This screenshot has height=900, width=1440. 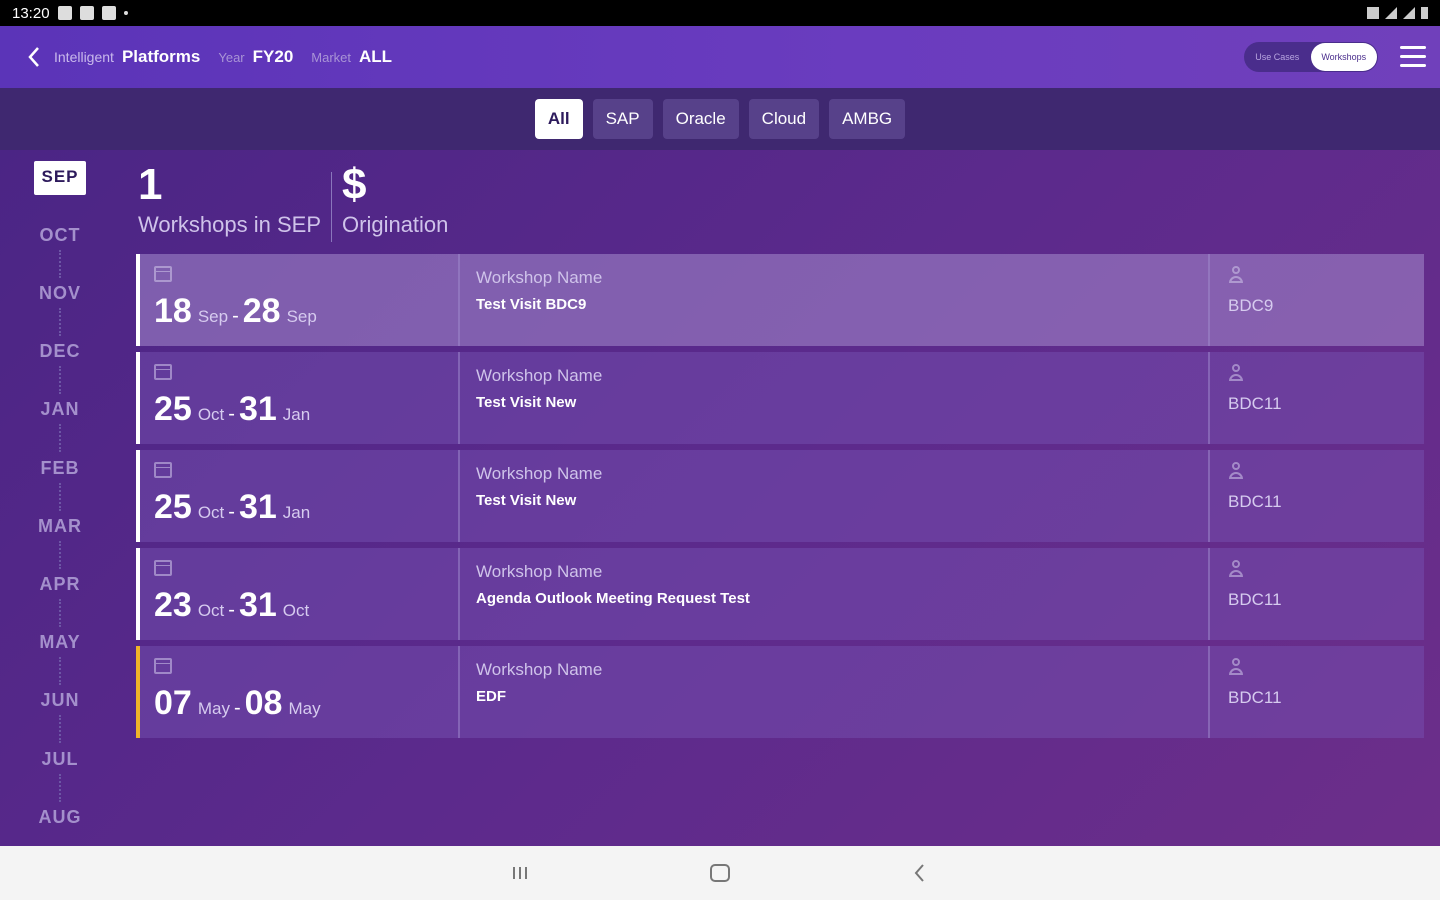 What do you see at coordinates (300, 692) in the screenshot?
I see `date-cell: 07 May - 08 May` at bounding box center [300, 692].